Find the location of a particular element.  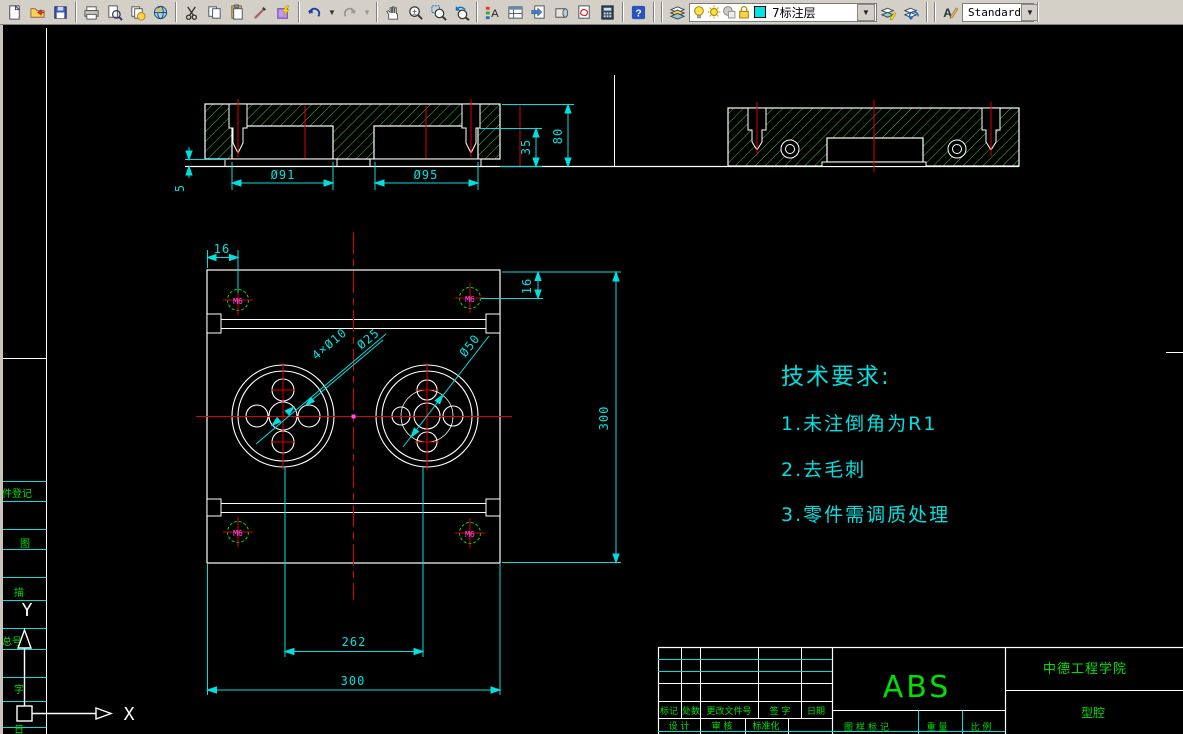

lock-icon is located at coordinates (744, 12).